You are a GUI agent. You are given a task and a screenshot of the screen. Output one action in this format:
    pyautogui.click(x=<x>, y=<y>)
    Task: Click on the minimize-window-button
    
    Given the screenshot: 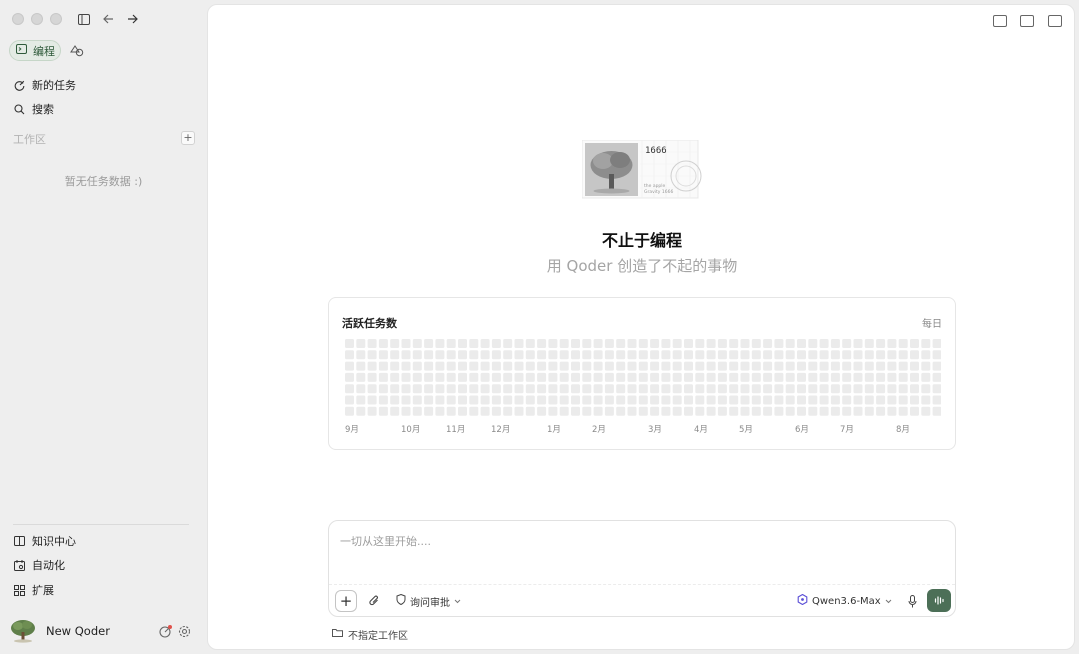 What is the action you would take?
    pyautogui.click(x=37, y=19)
    